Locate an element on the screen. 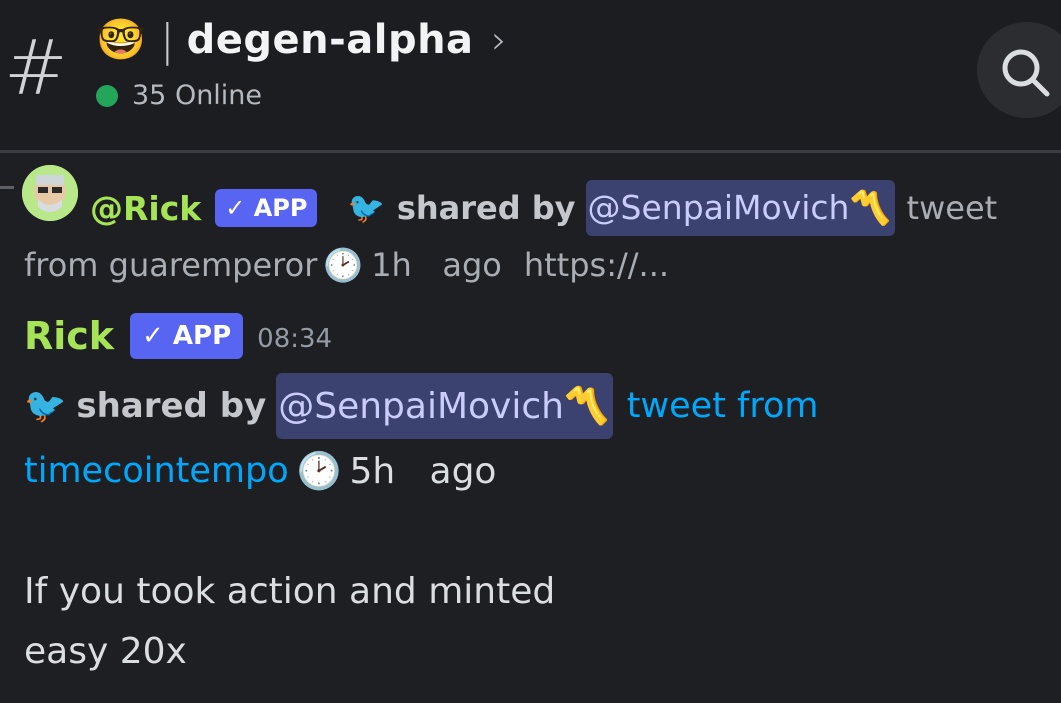 The image size is (1061, 703). hash-icon: # is located at coordinates (36, 67).